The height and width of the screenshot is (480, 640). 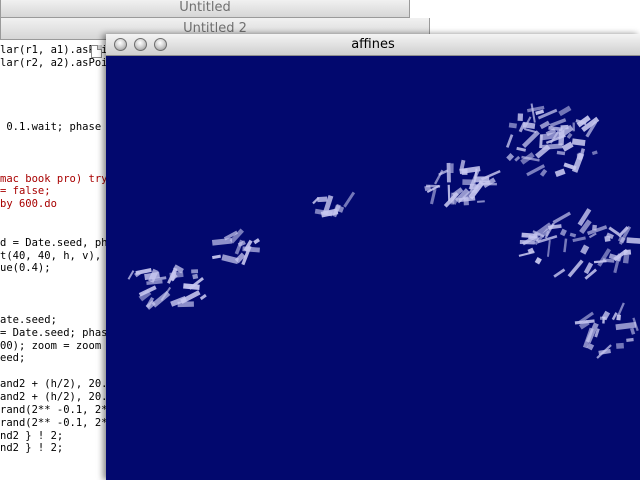 What do you see at coordinates (13, 358) in the screenshot?
I see `code-line: eed;` at bounding box center [13, 358].